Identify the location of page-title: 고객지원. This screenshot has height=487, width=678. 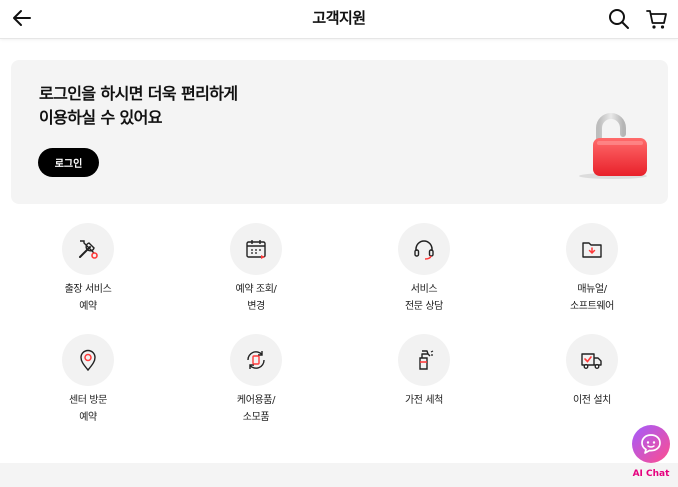
(339, 18).